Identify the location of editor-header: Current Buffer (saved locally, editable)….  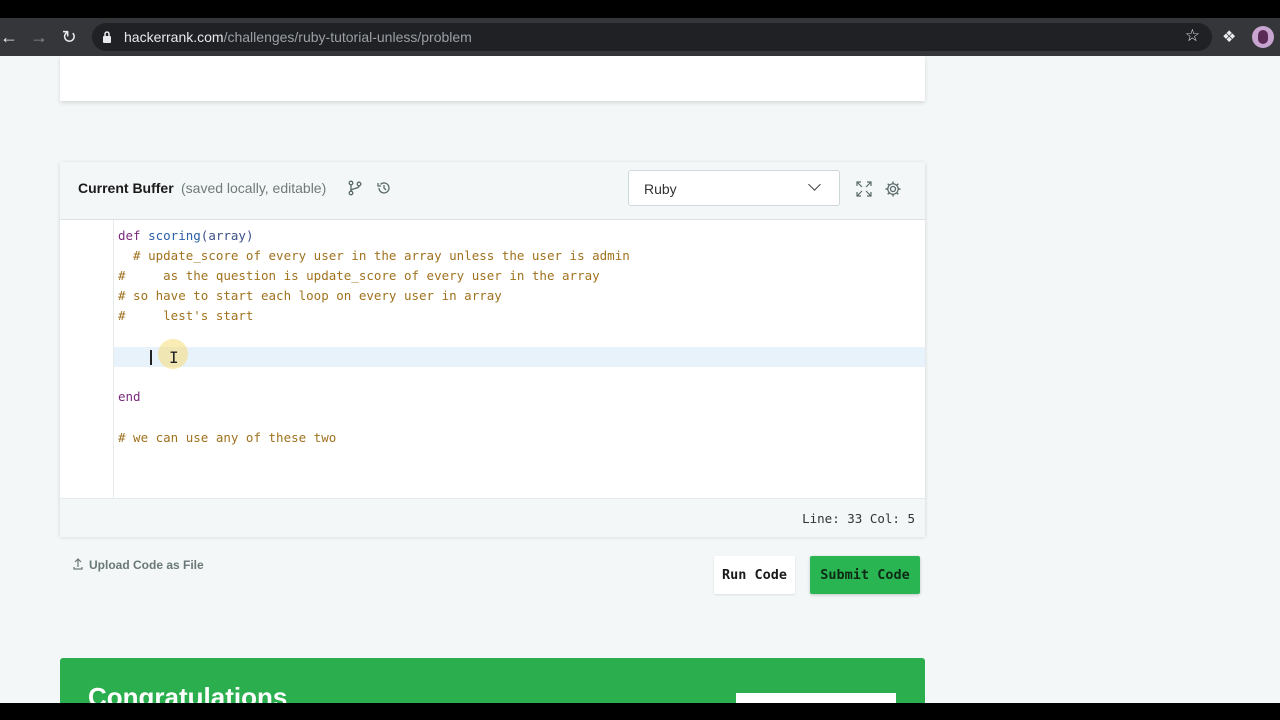
(492, 191).